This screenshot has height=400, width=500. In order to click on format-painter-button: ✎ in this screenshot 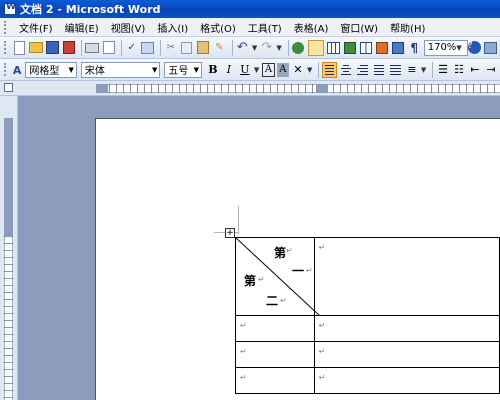, I will do `click(219, 48)`.